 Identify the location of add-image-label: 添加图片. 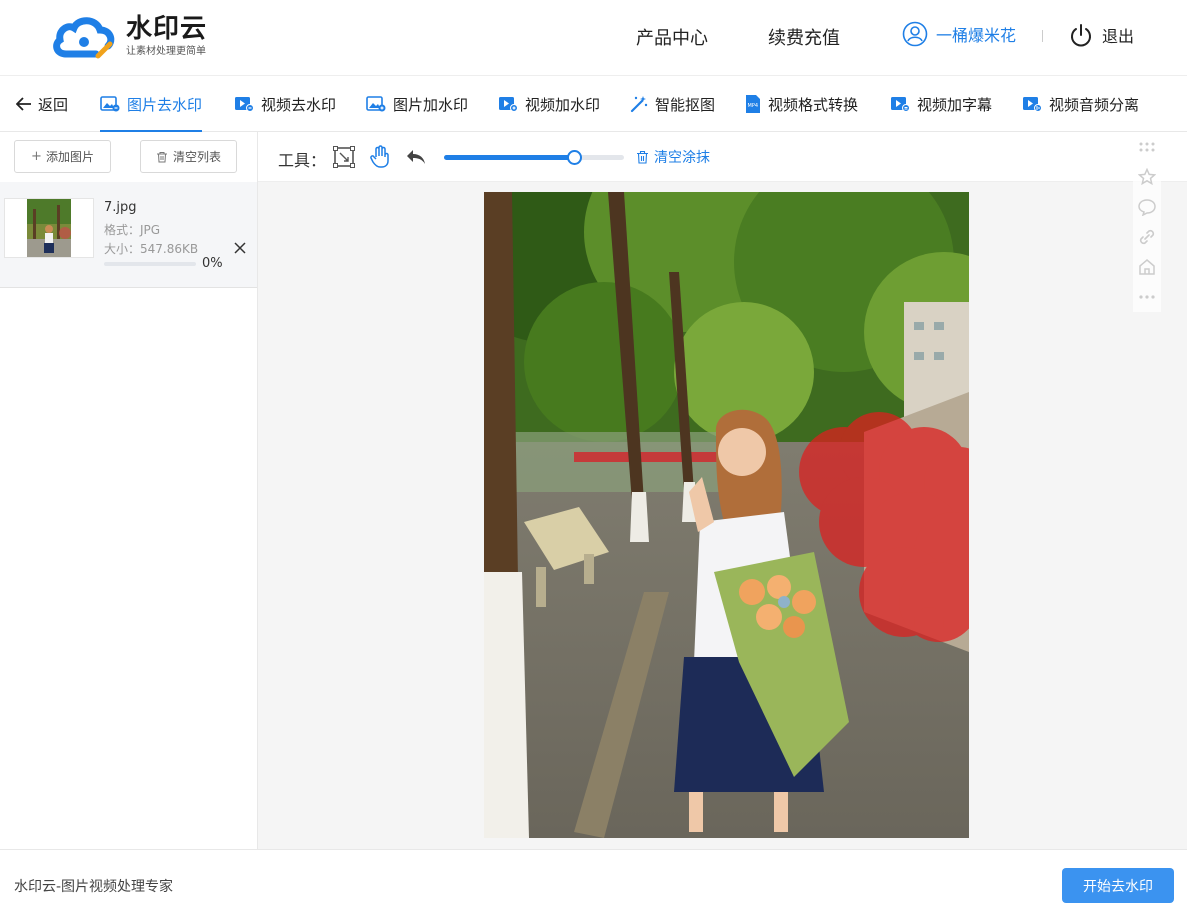
(69, 157).